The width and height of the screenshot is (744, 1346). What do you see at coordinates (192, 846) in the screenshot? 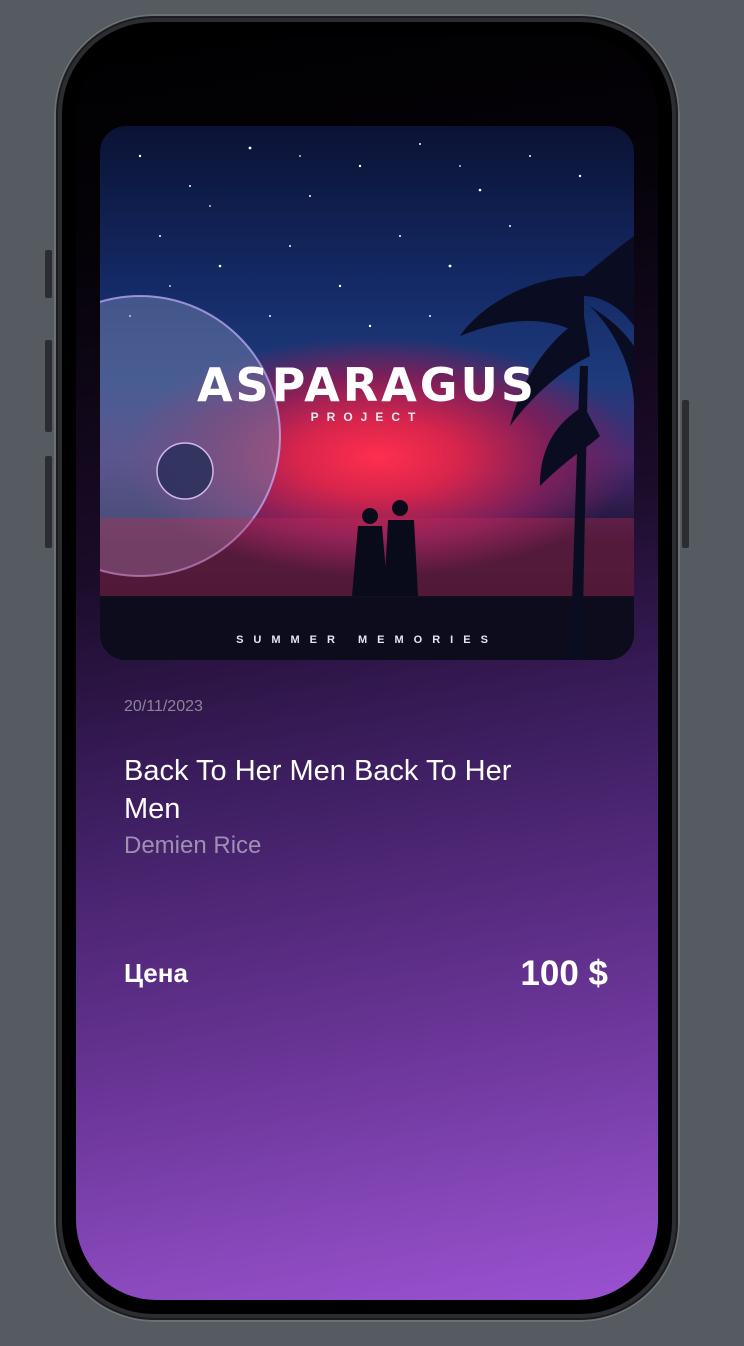
I see `artist-name: Demien Rice` at bounding box center [192, 846].